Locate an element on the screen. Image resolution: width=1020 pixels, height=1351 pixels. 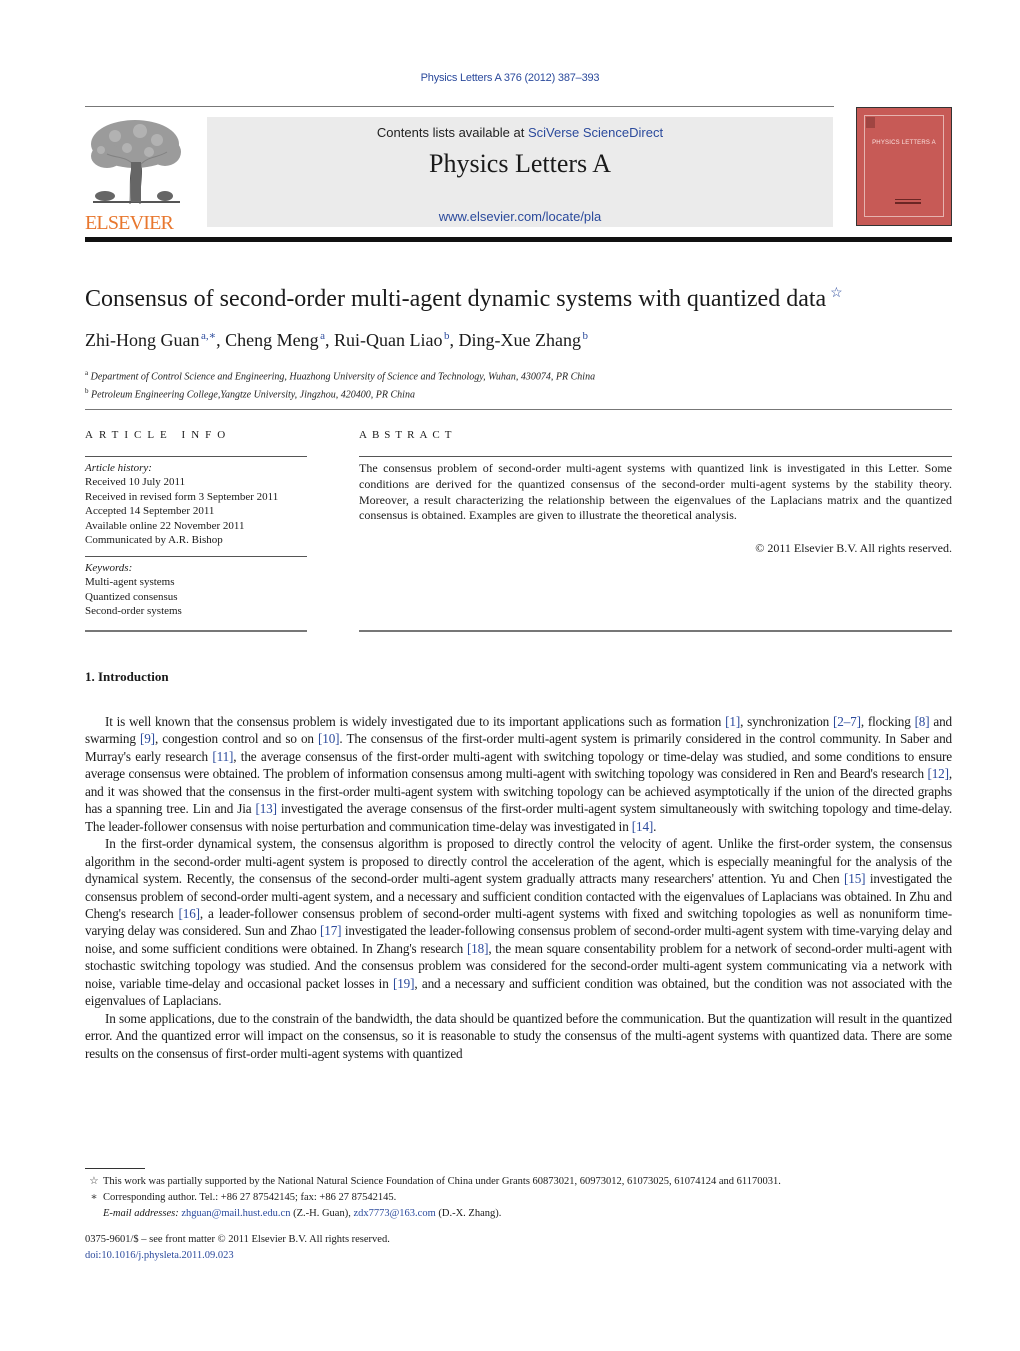
title-footnote-star-icon: ☆ is located at coordinates (836, 293).